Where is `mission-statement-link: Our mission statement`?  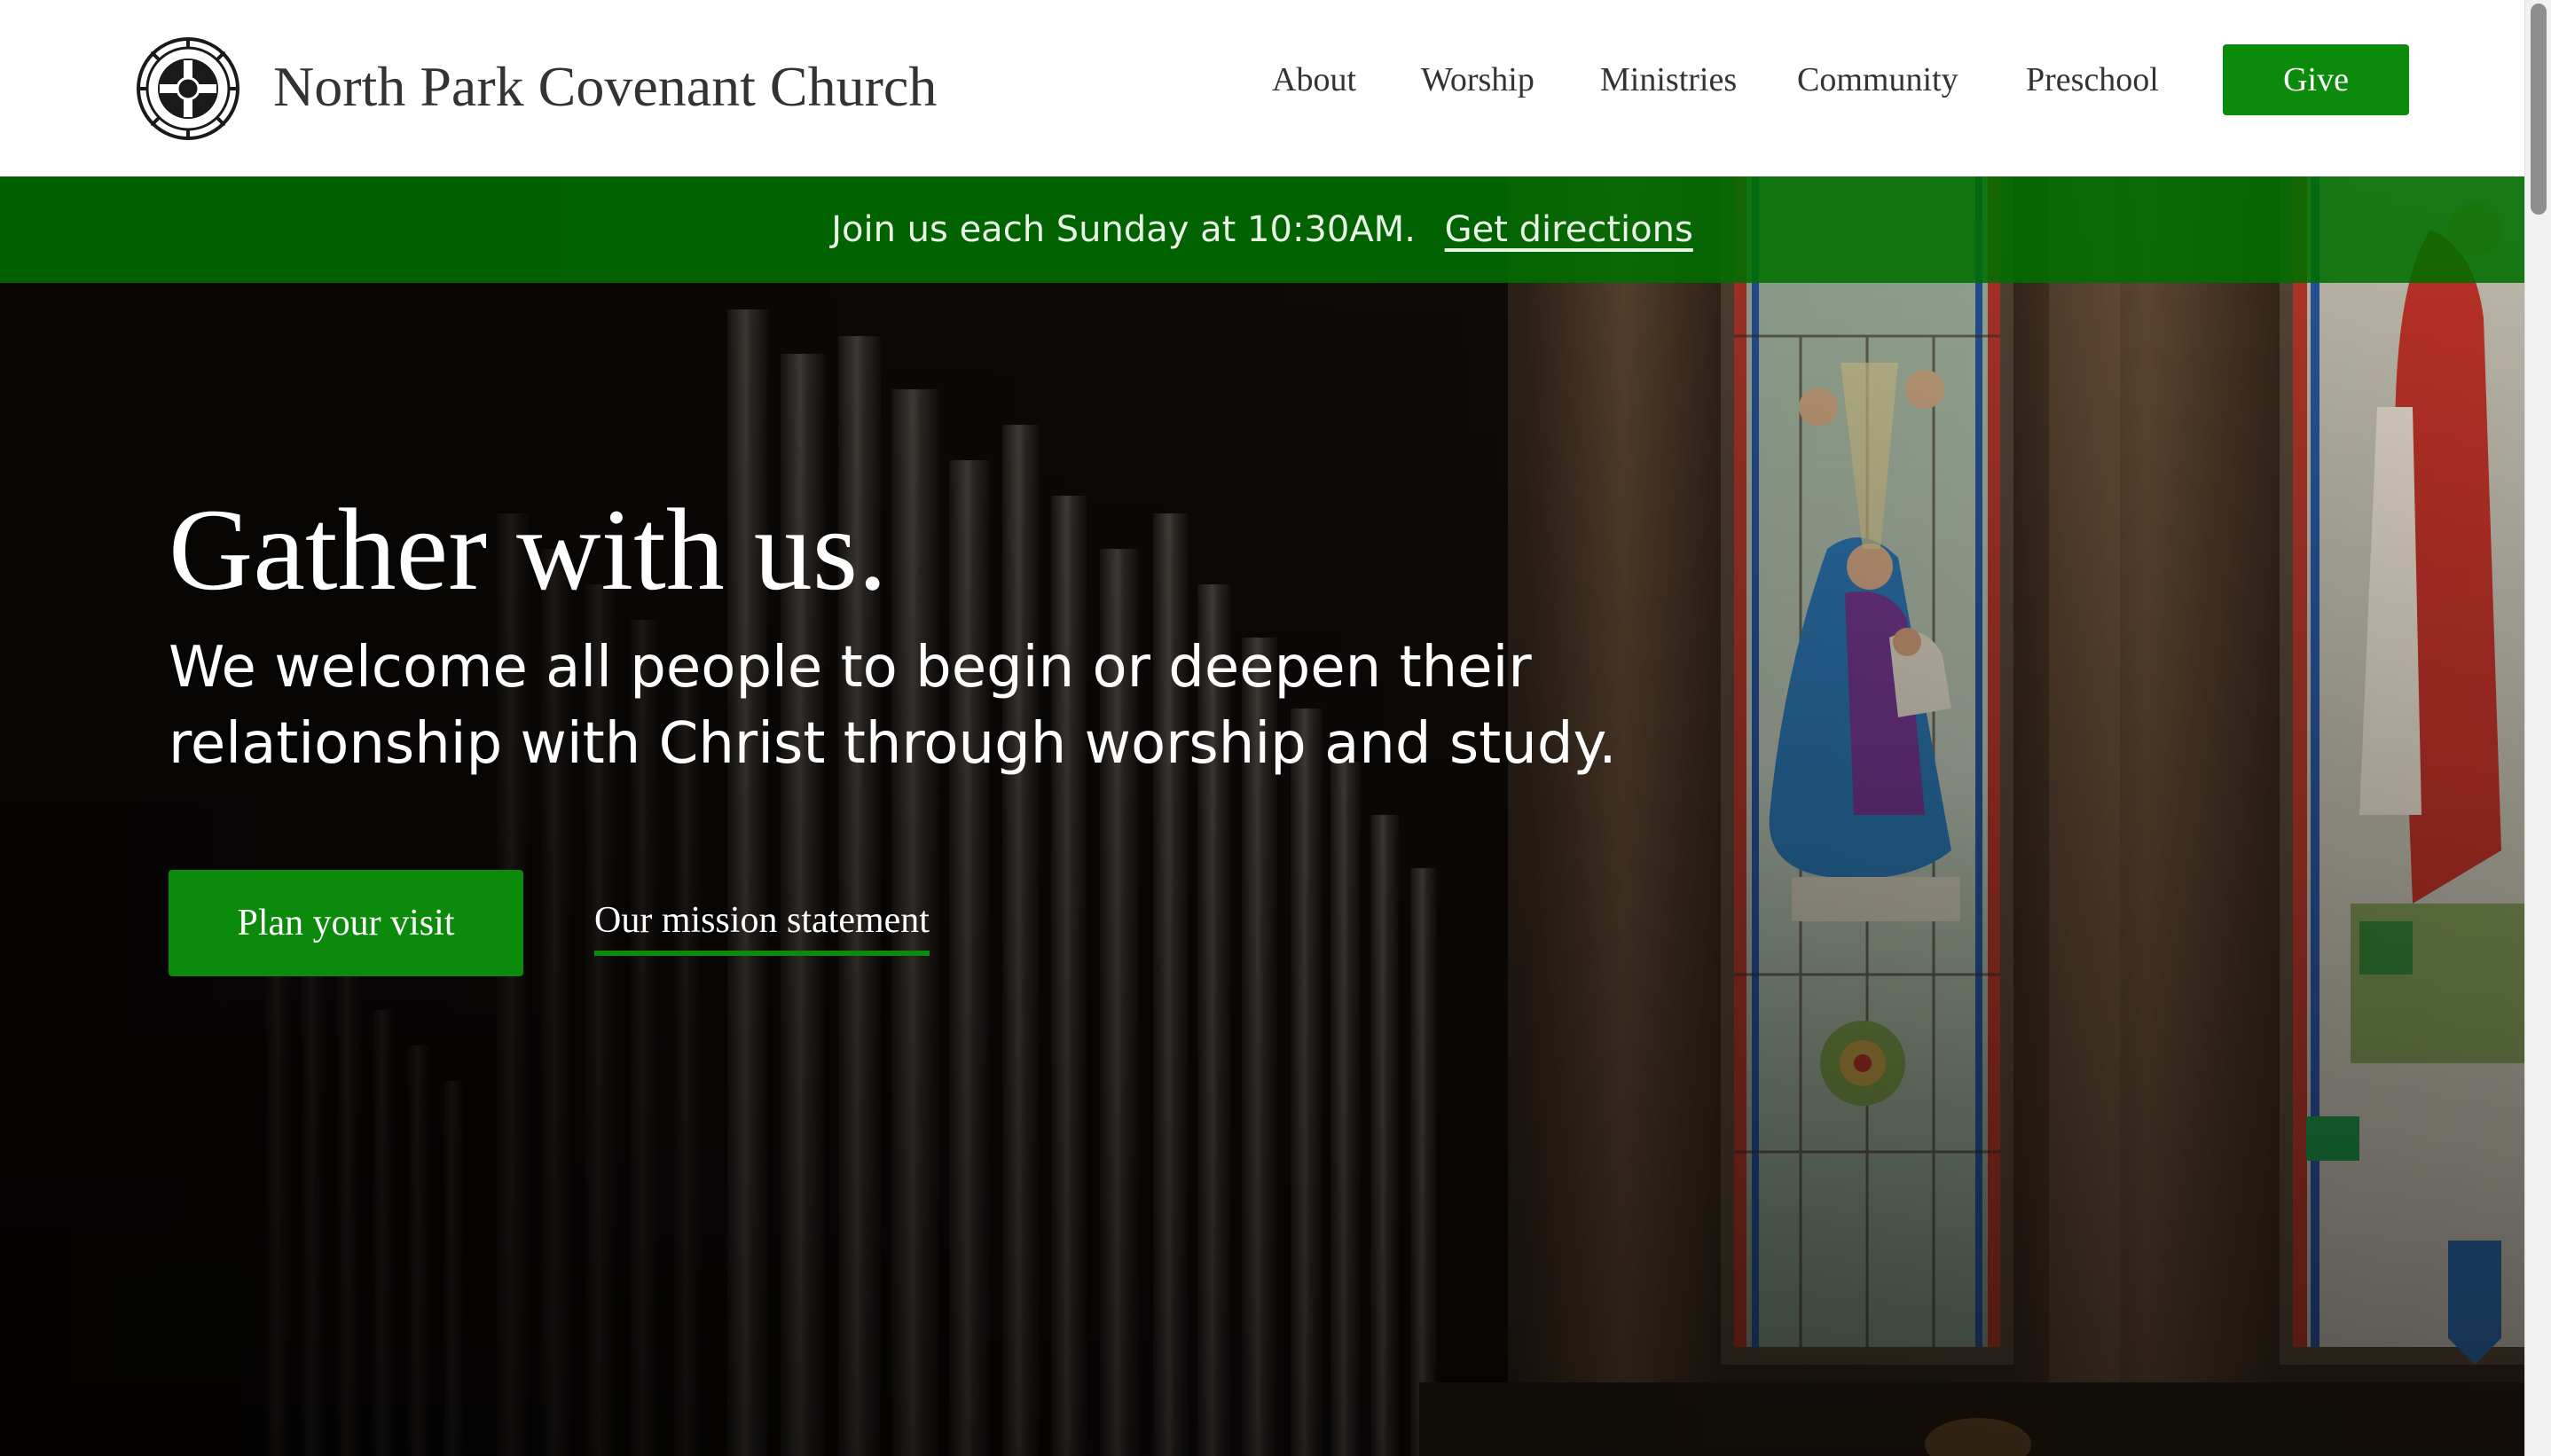
mission-statement-link: Our mission statement is located at coordinates (762, 926).